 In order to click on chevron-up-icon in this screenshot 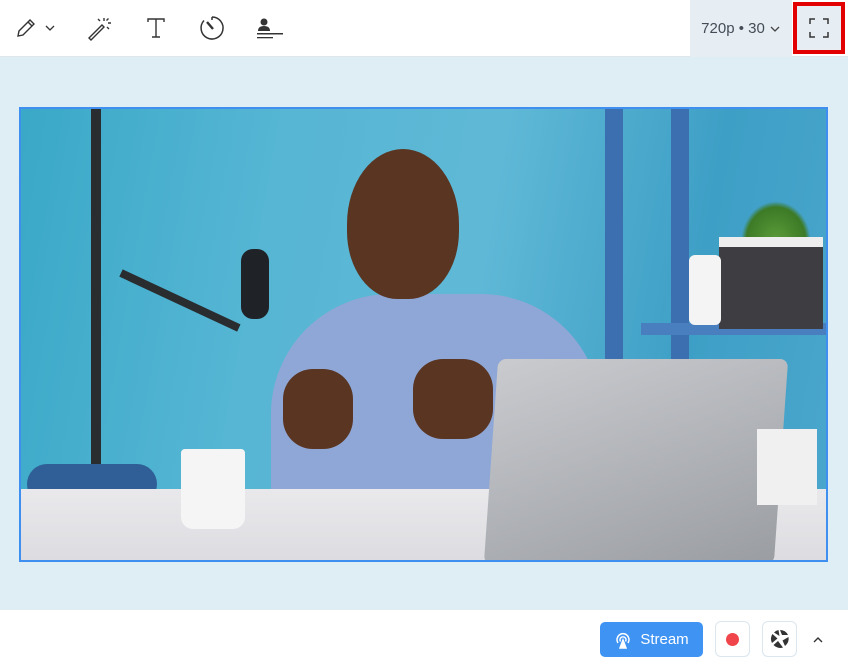, I will do `click(818, 640)`.